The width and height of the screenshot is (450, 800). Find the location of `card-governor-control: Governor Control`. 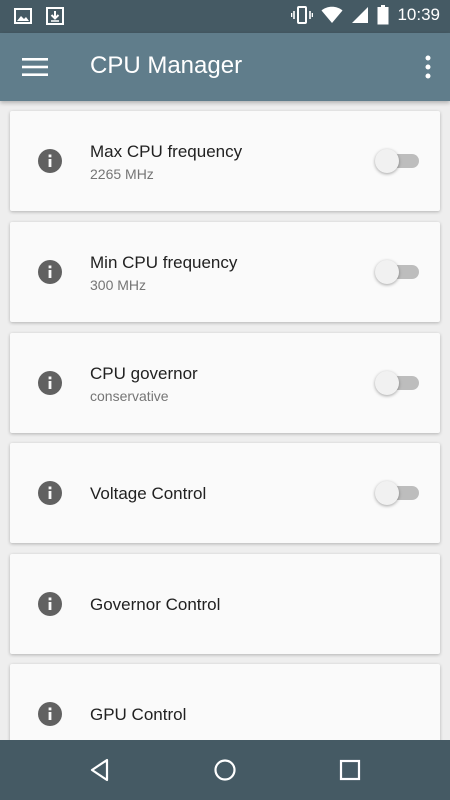

card-governor-control: Governor Control is located at coordinates (225, 604).